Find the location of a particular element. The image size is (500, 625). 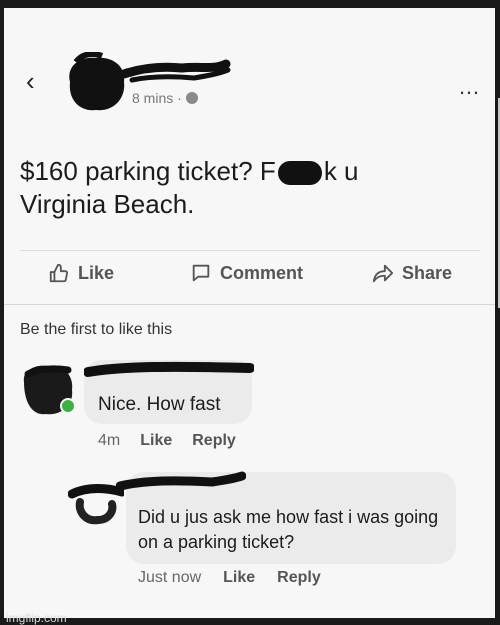

likes-summary: Be the first to like this is located at coordinates (96, 329).